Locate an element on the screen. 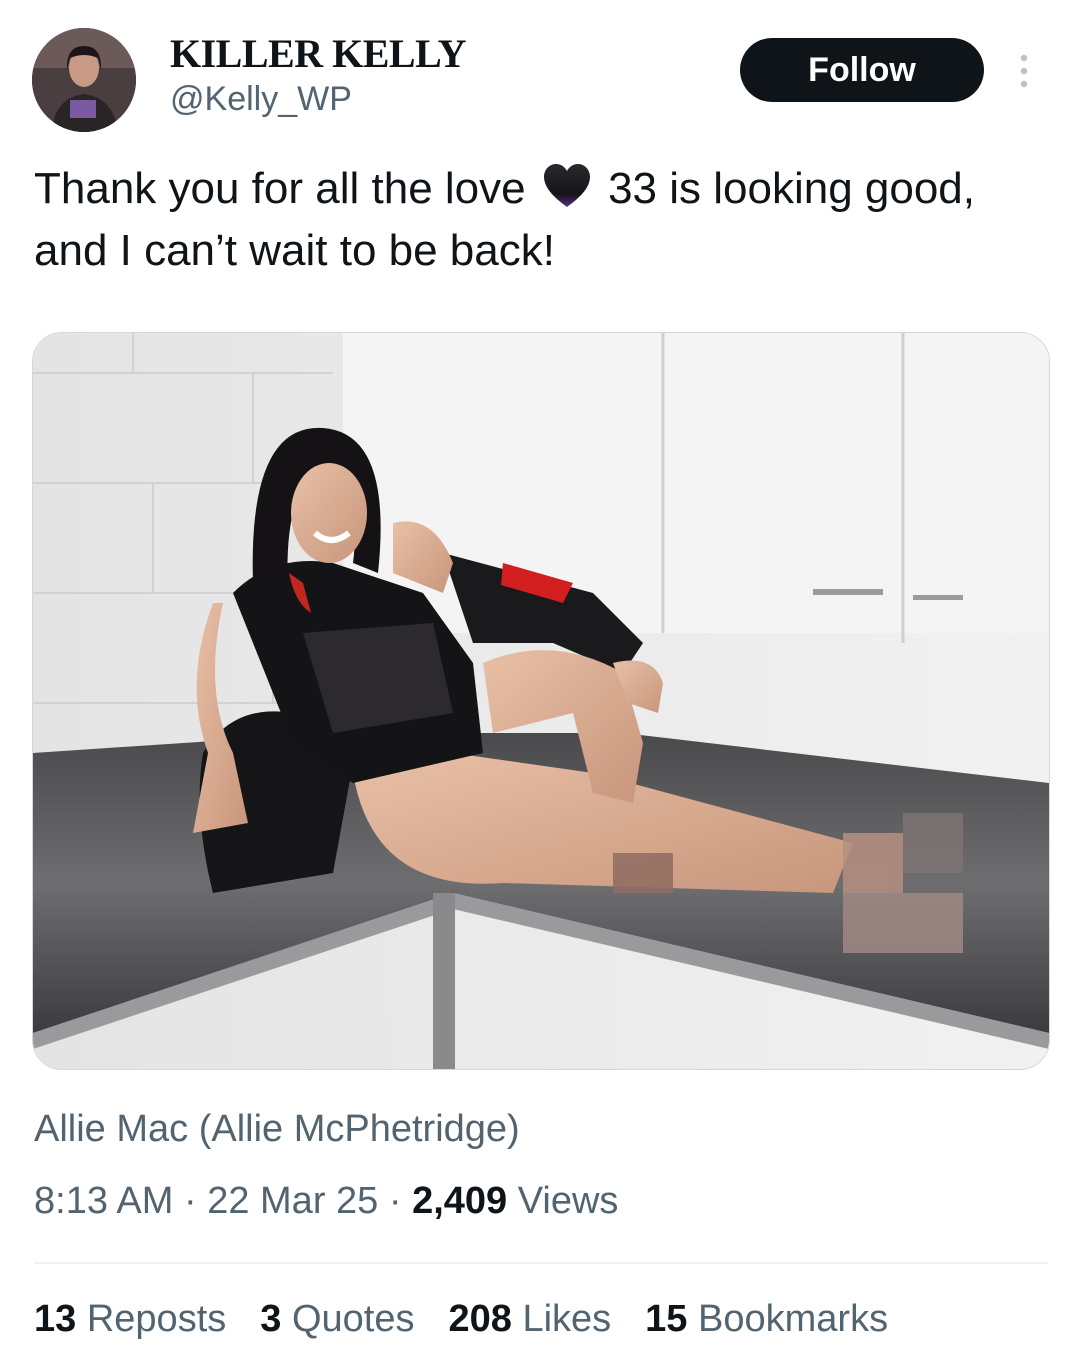 The image size is (1080, 1362). tweet-text-part-1: Thank you for all the love is located at coordinates (280, 188).